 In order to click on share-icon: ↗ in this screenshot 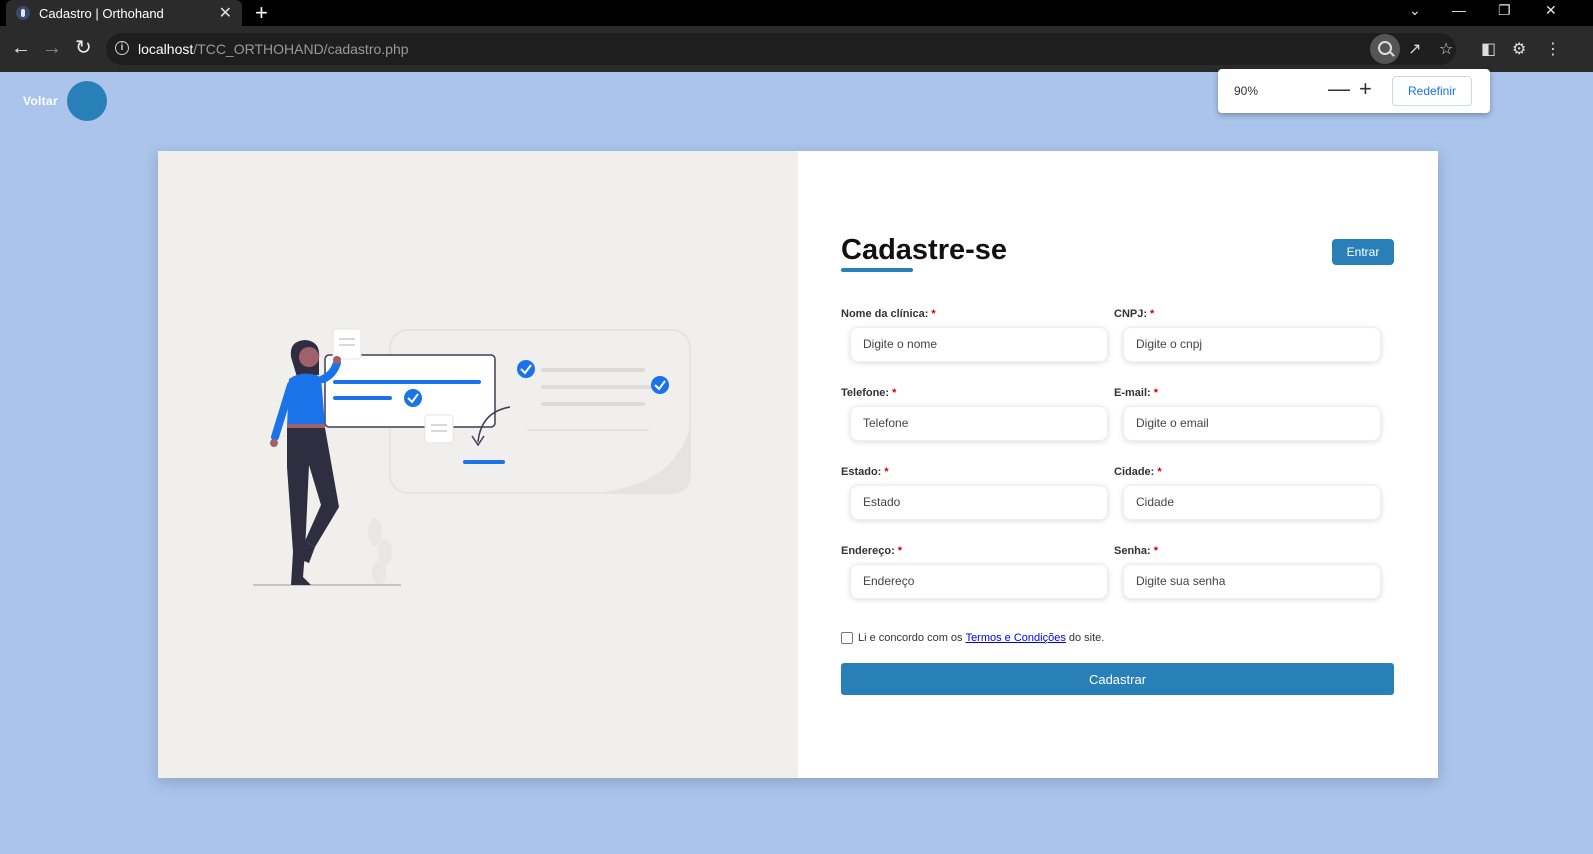, I will do `click(1414, 49)`.